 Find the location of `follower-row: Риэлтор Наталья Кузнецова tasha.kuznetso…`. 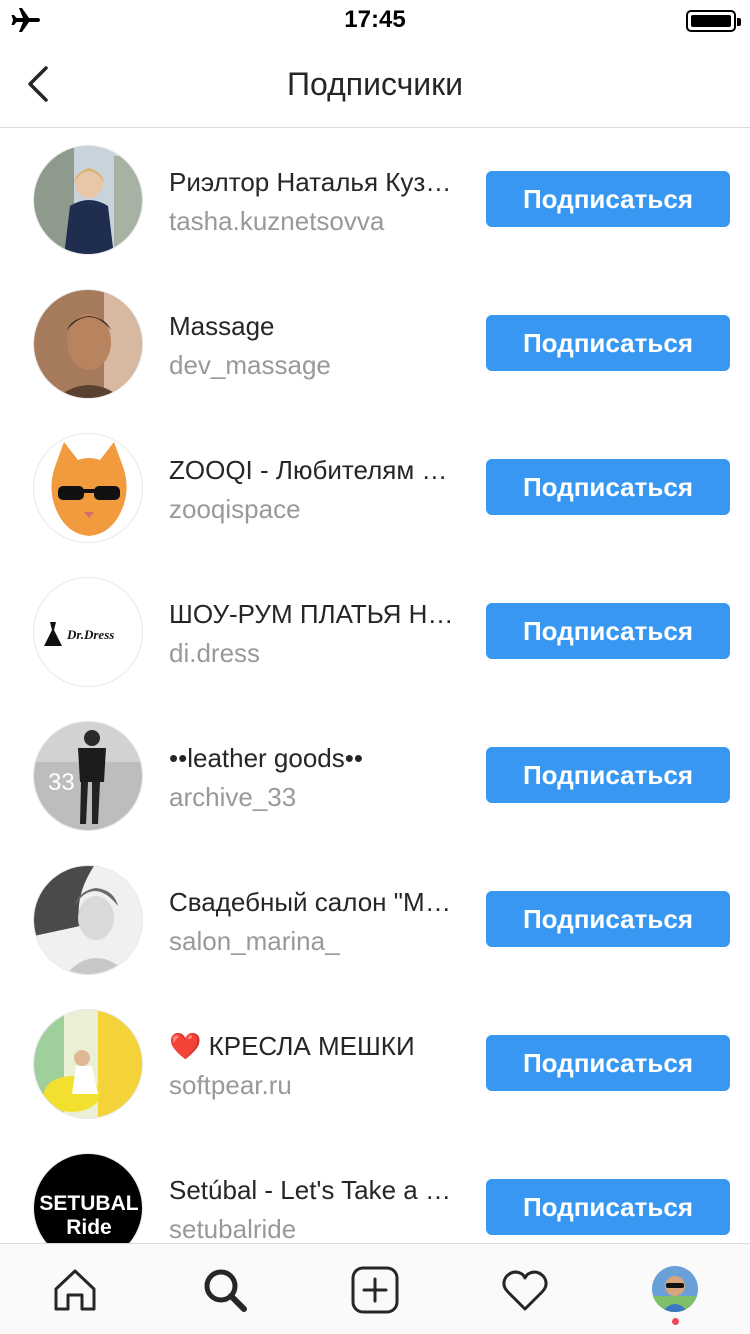

follower-row: Риэлтор Наталья Кузнецова tasha.kuznetso… is located at coordinates (375, 201).